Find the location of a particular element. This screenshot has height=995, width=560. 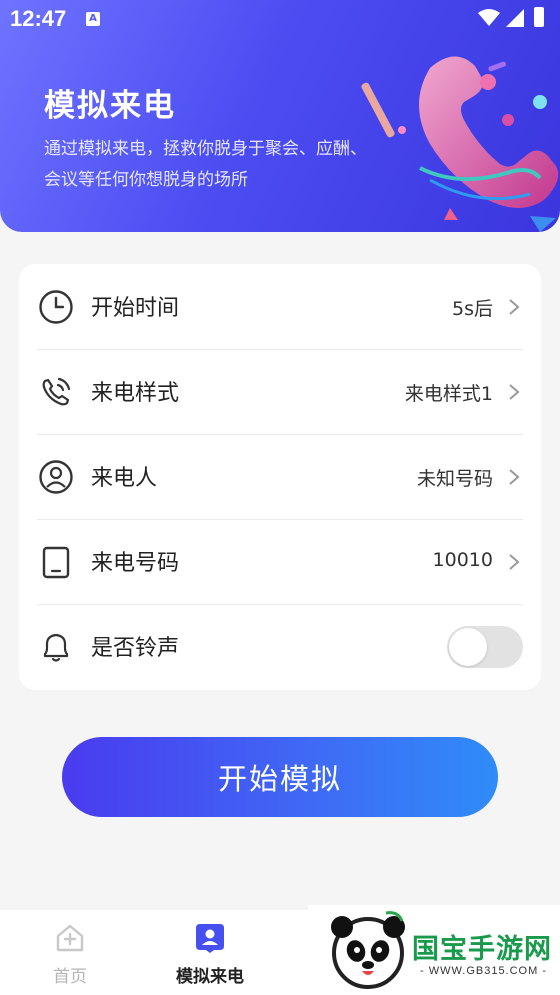

ringtone-toggle is located at coordinates (485, 647).